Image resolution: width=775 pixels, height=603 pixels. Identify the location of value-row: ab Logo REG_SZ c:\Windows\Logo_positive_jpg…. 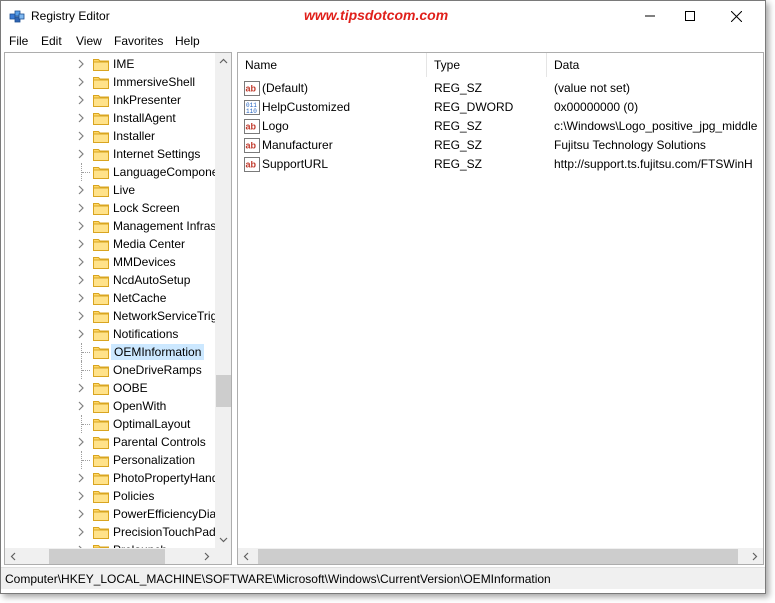
(500, 126).